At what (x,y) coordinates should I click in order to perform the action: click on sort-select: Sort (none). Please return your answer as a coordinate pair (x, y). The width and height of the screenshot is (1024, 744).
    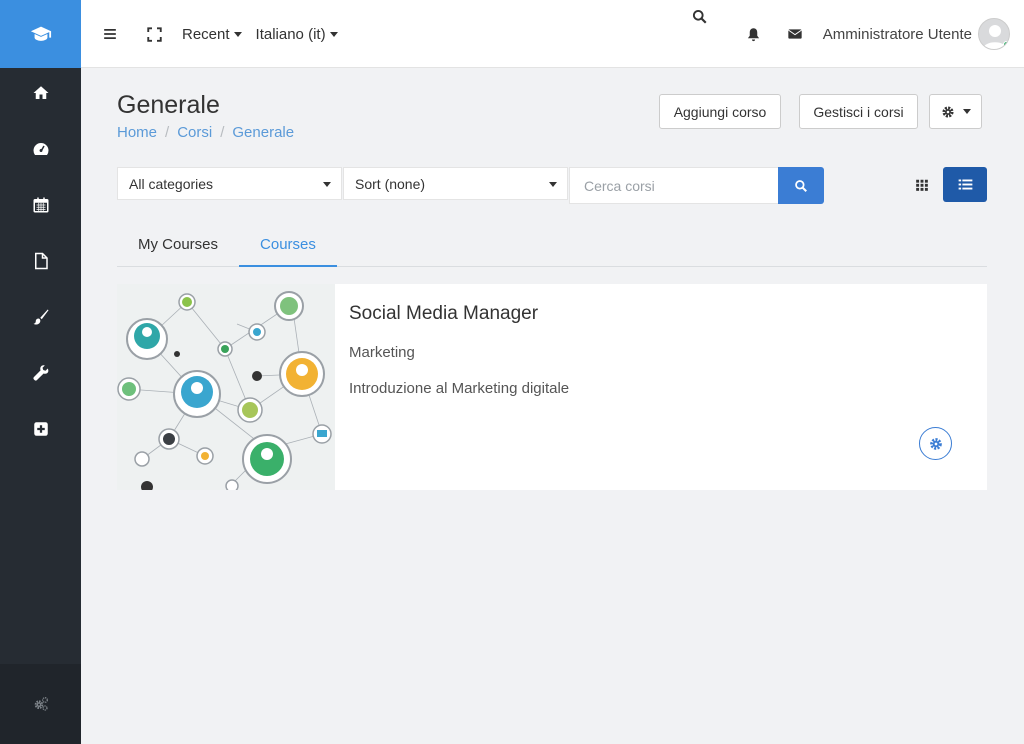
    Looking at the image, I should click on (455, 183).